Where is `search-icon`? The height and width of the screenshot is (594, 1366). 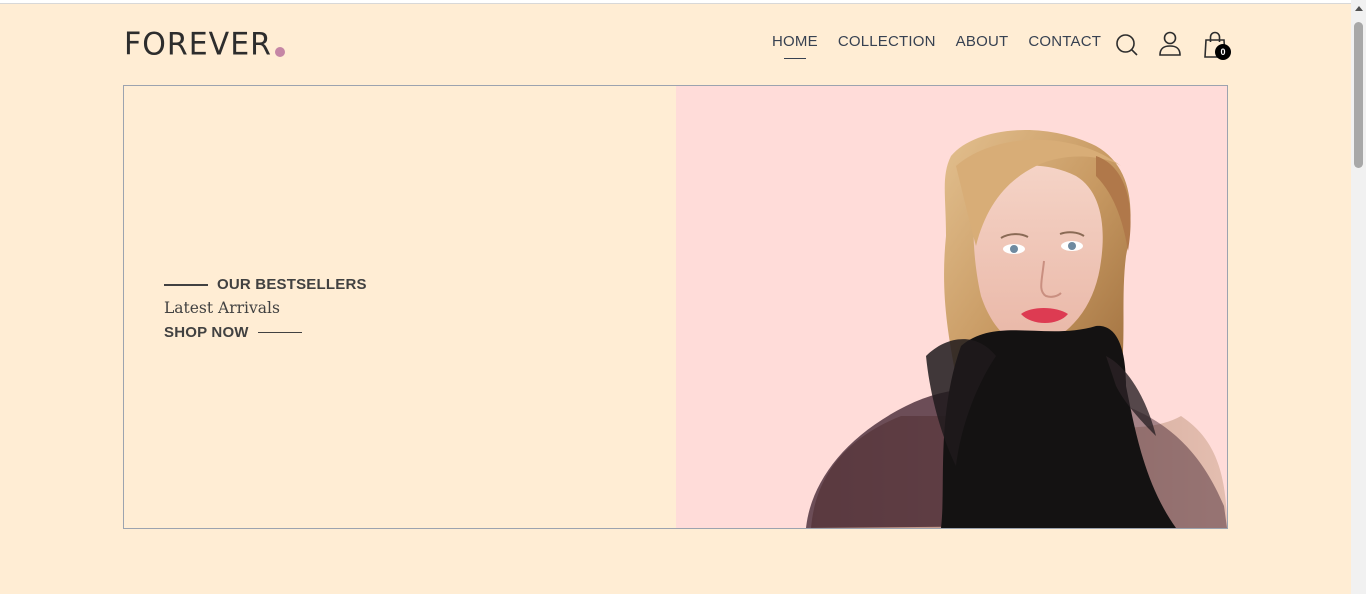
search-icon is located at coordinates (1127, 45).